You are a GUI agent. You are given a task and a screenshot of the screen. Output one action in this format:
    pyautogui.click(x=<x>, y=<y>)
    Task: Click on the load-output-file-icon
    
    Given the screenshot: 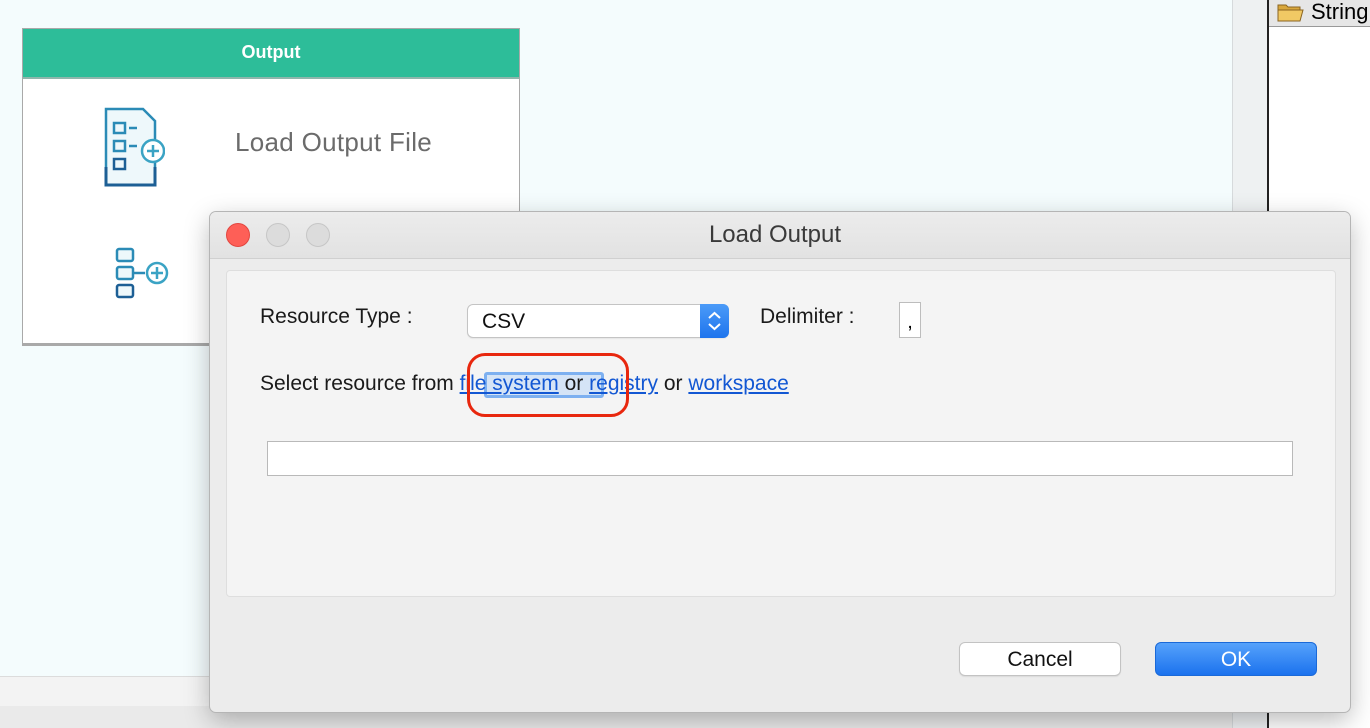 What is the action you would take?
    pyautogui.click(x=134, y=147)
    